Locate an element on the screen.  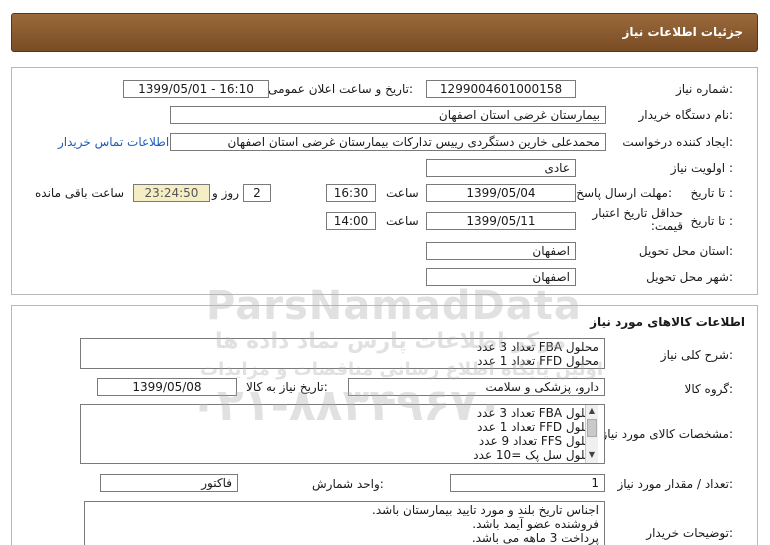
page-header: جزئیات اطلاعات نیاز is located at coordinates (384, 32).